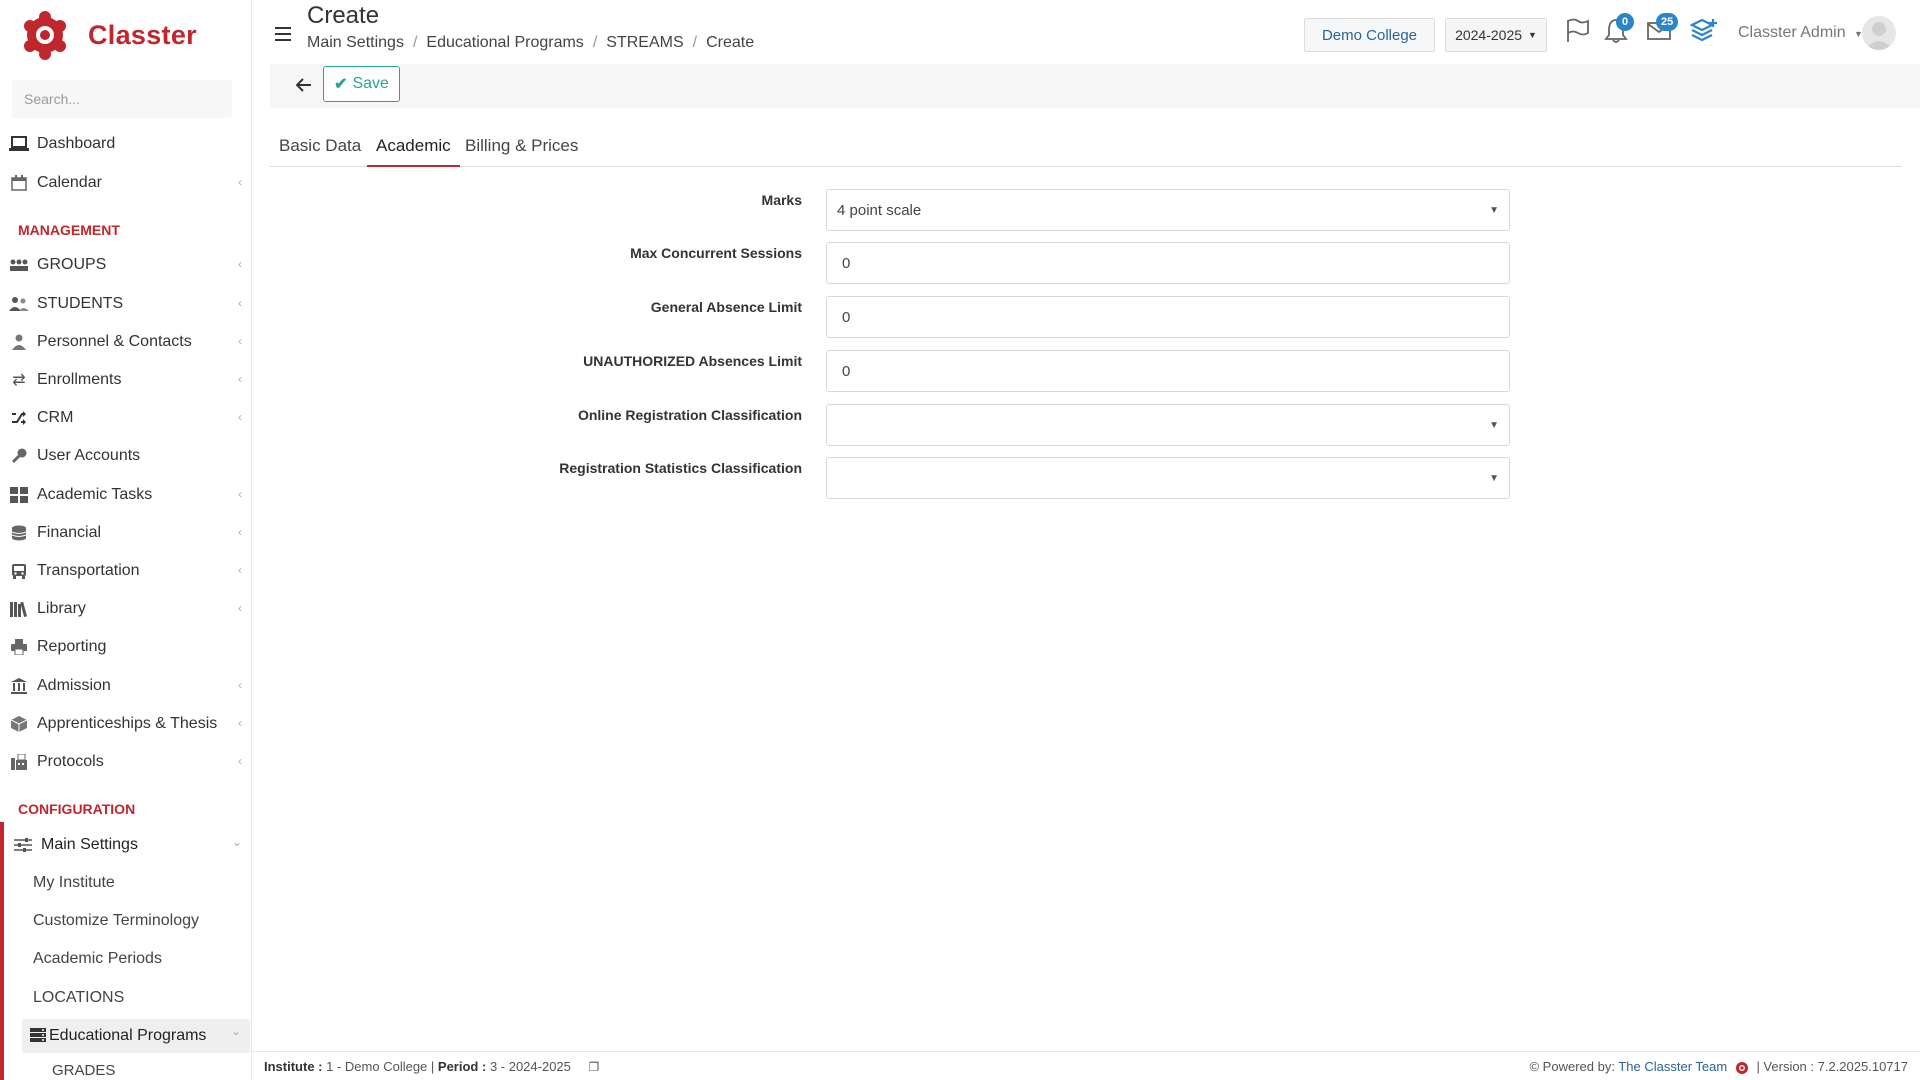 The image size is (1920, 1080). Describe the element at coordinates (293, 1066) in the screenshot. I see `institute-label: Institute :` at that location.